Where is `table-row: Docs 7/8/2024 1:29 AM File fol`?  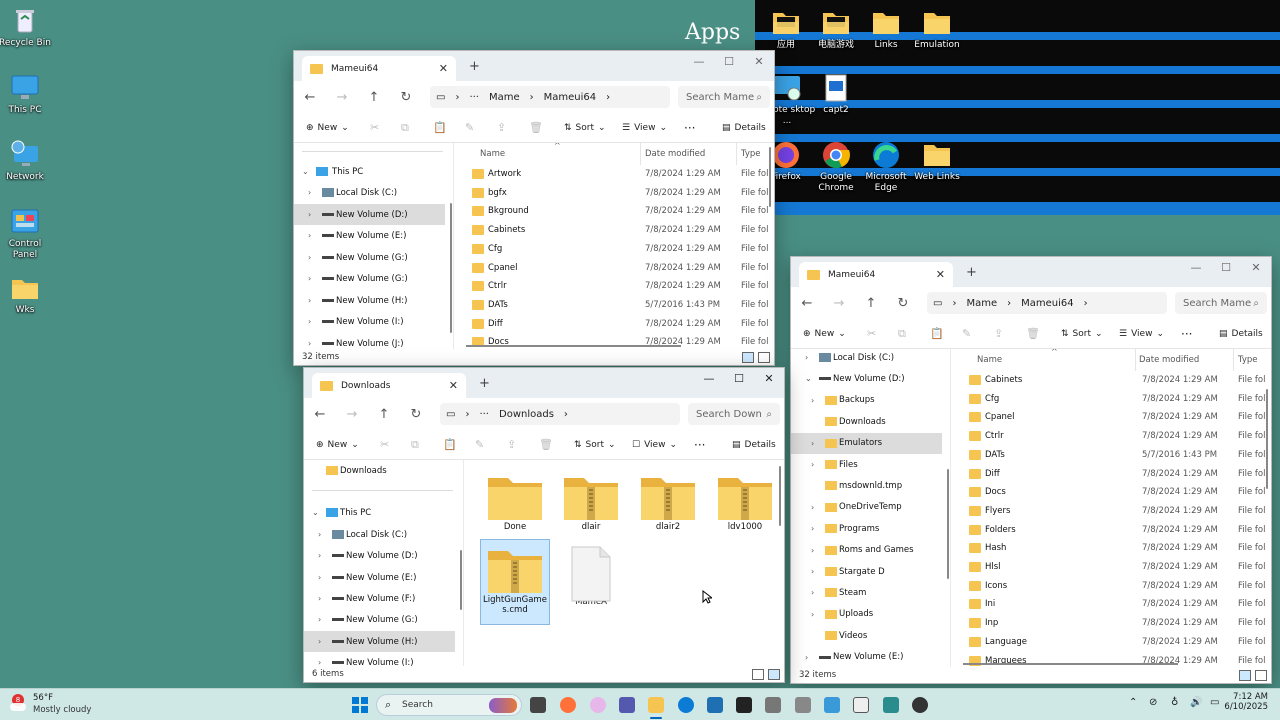
table-row: Docs 7/8/2024 1:29 AM File fol is located at coordinates (1114, 492).